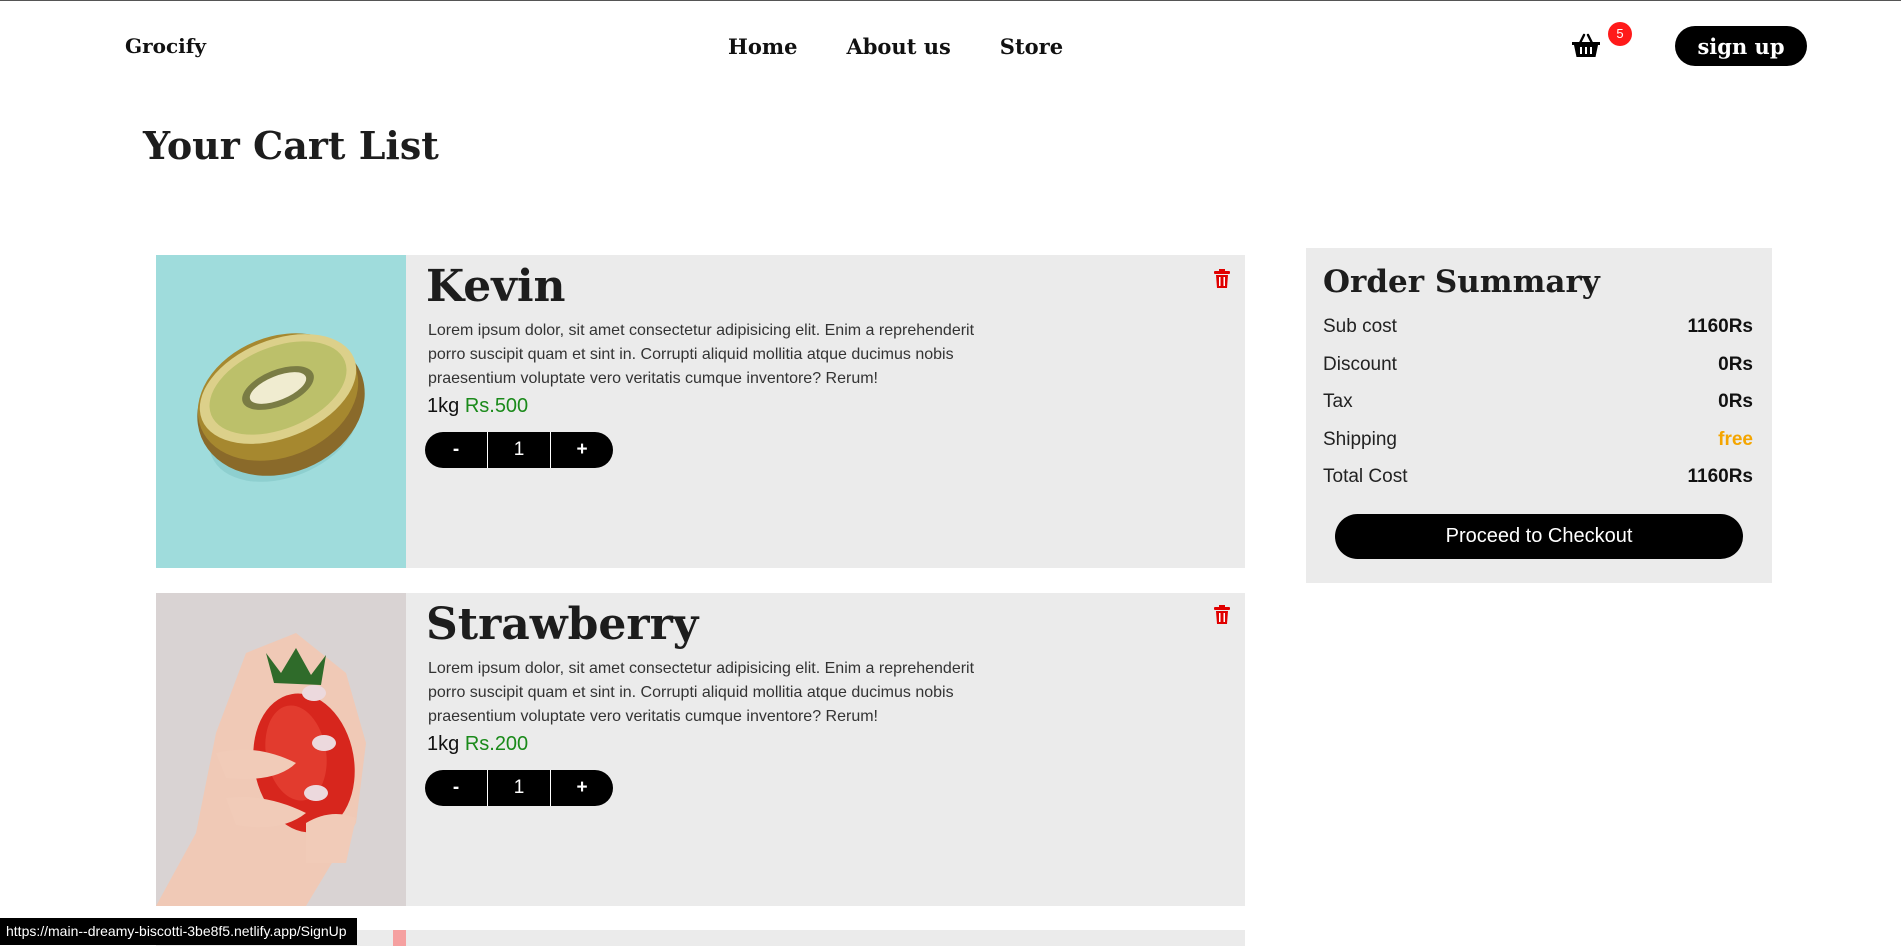 This screenshot has width=1901, height=946. What do you see at coordinates (281, 749) in the screenshot?
I see `strawberry-image` at bounding box center [281, 749].